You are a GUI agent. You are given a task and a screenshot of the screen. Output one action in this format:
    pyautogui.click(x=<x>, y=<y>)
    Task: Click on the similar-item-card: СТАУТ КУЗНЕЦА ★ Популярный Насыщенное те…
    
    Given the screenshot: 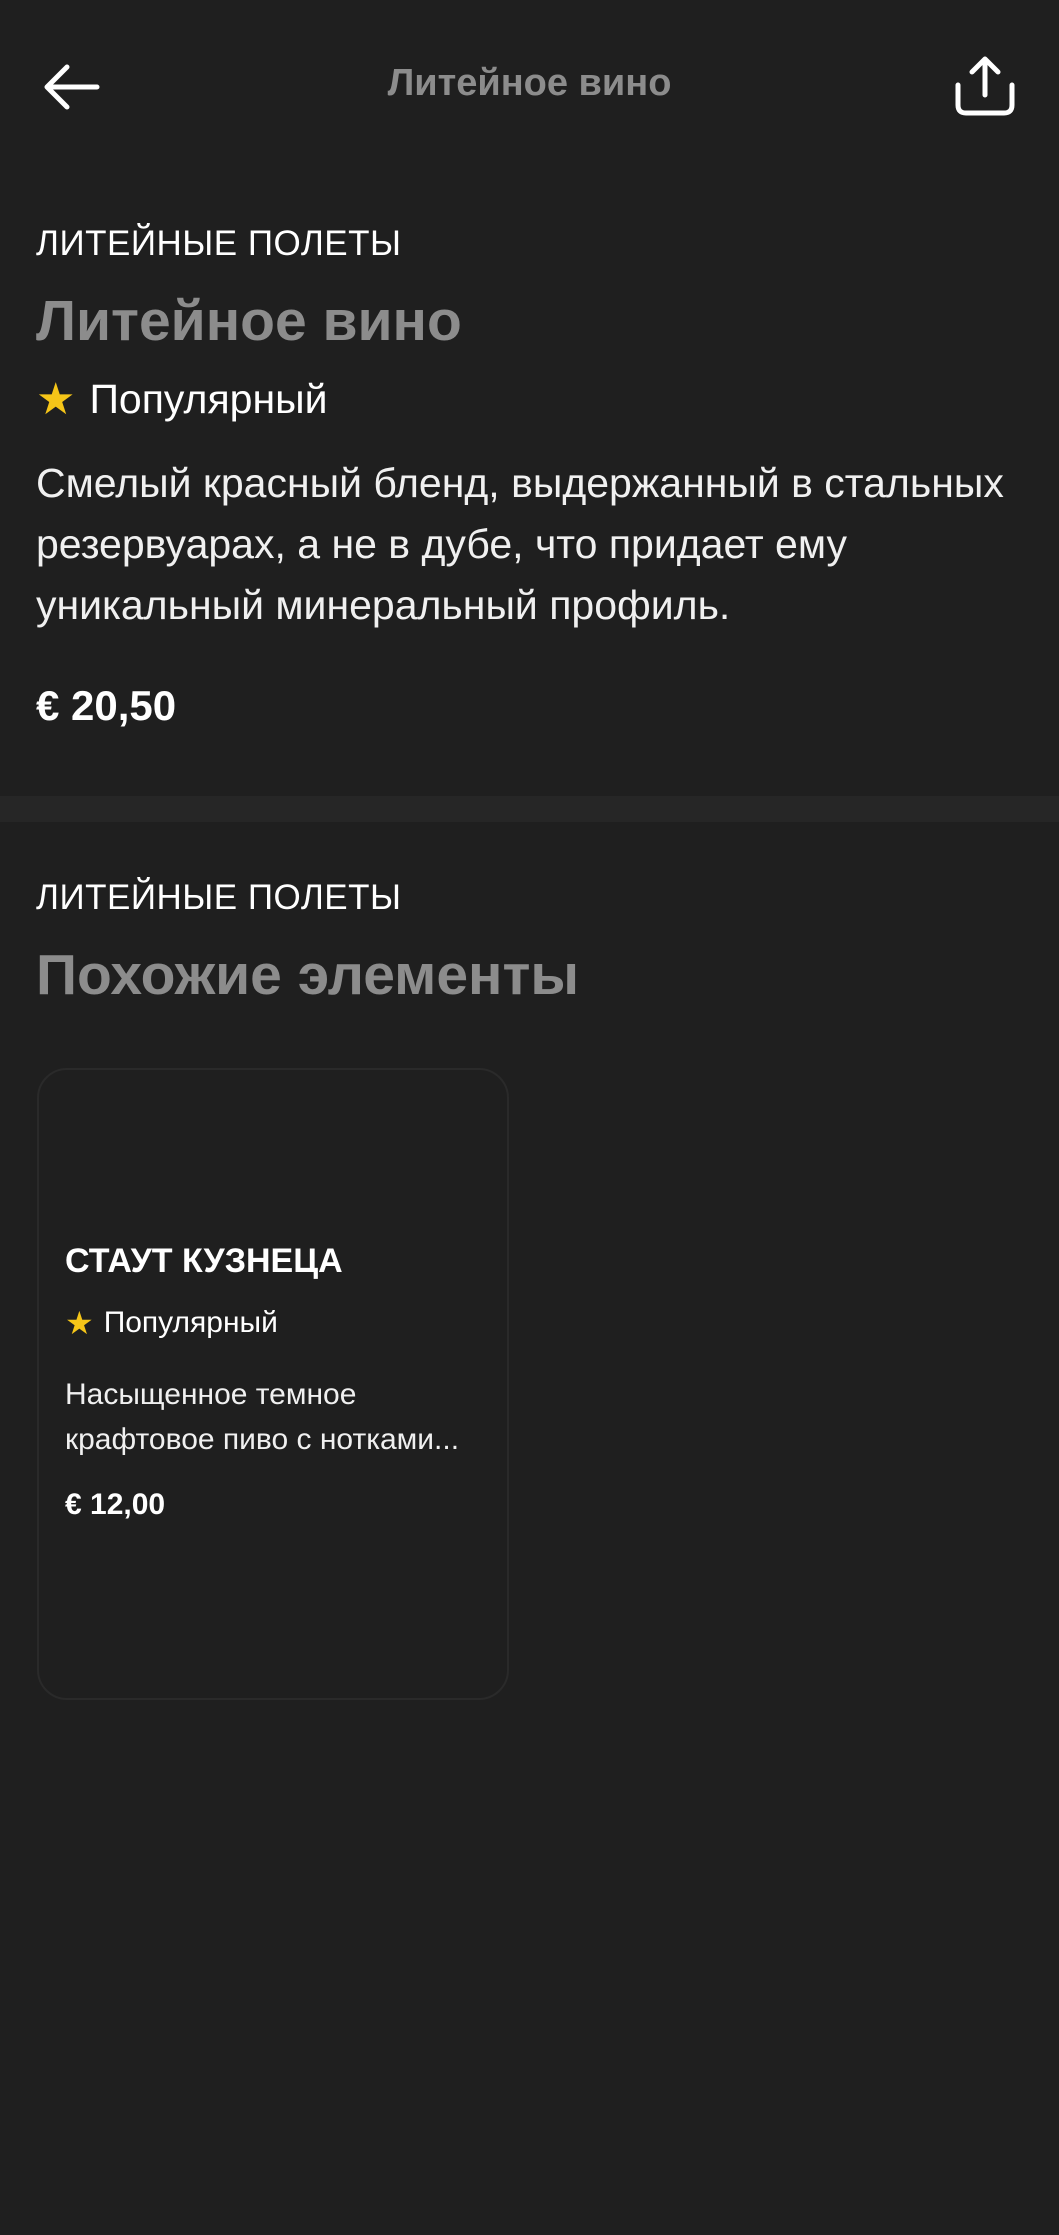 What is the action you would take?
    pyautogui.click(x=273, y=1384)
    